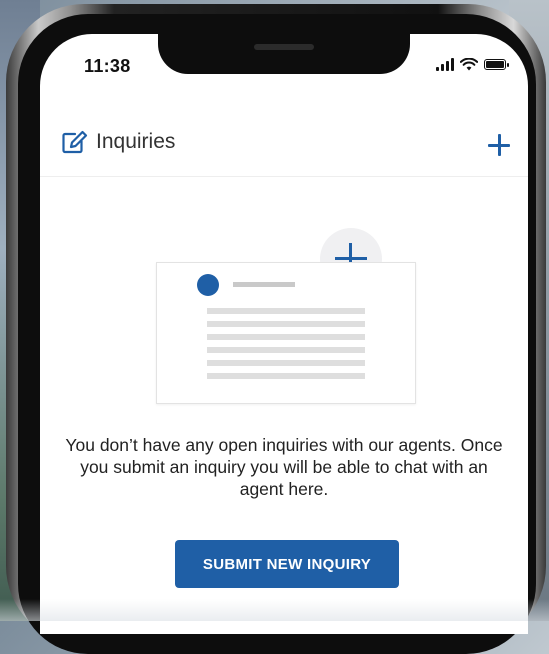  I want to click on speaker, so click(284, 47).